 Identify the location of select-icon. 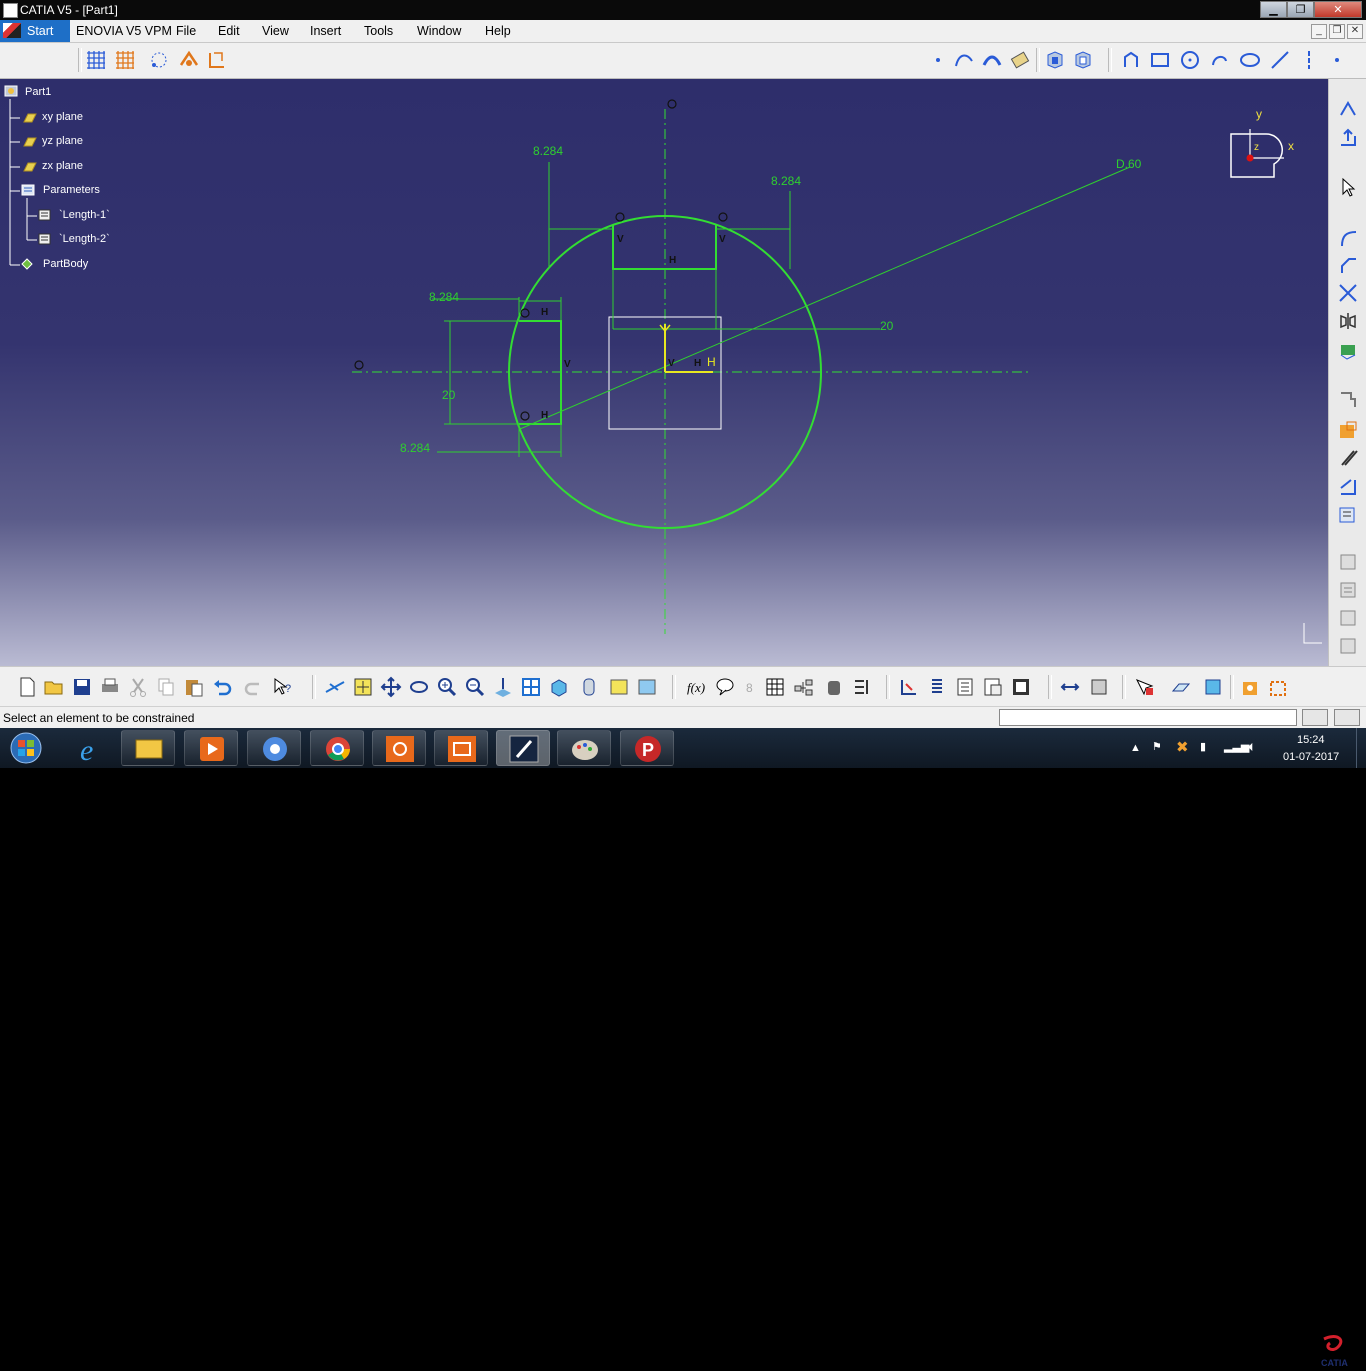
(1348, 187).